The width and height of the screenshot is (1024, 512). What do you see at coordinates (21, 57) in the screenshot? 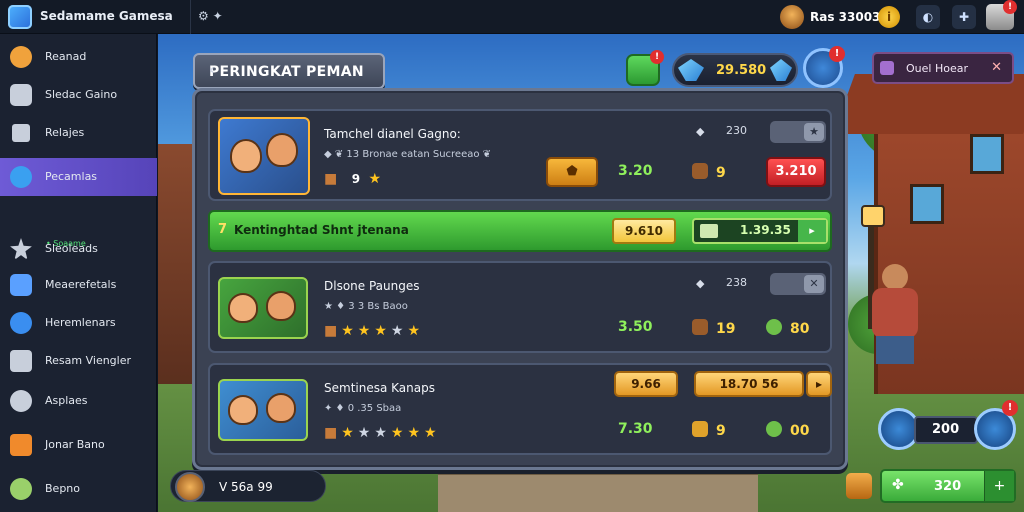
I see `avatar-icon` at bounding box center [21, 57].